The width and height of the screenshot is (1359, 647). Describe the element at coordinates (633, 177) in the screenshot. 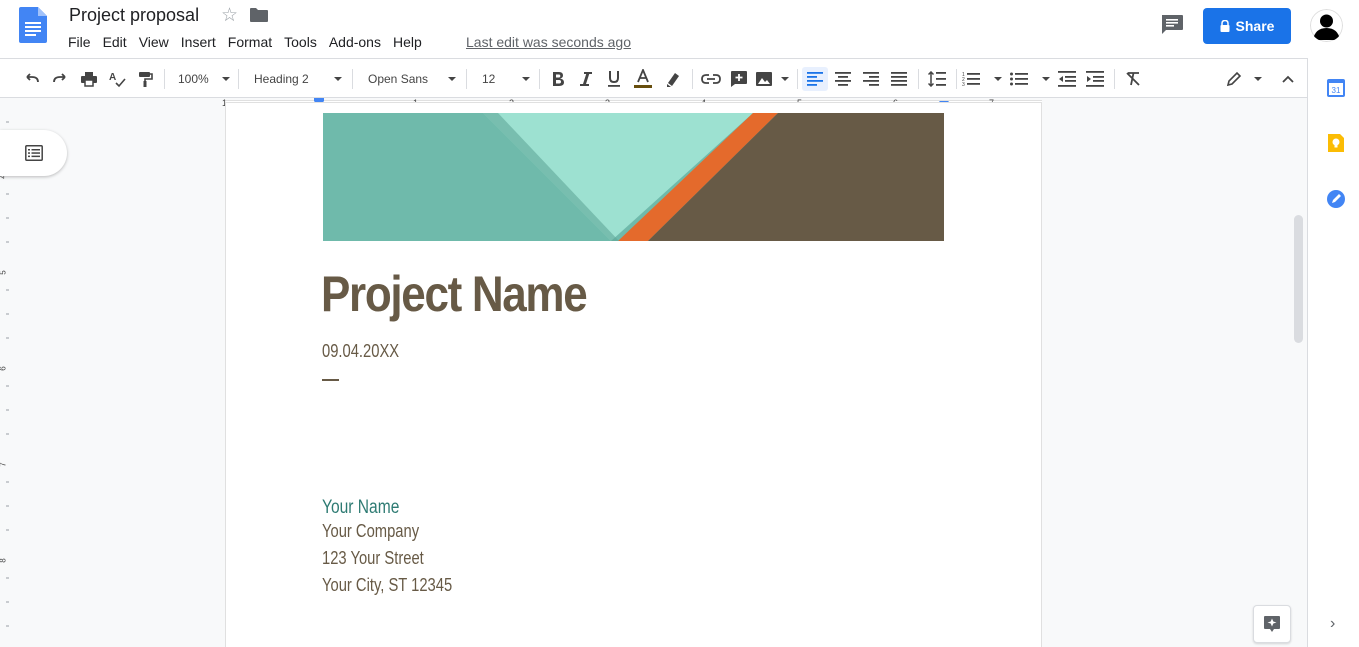

I see `header-banner-image` at that location.